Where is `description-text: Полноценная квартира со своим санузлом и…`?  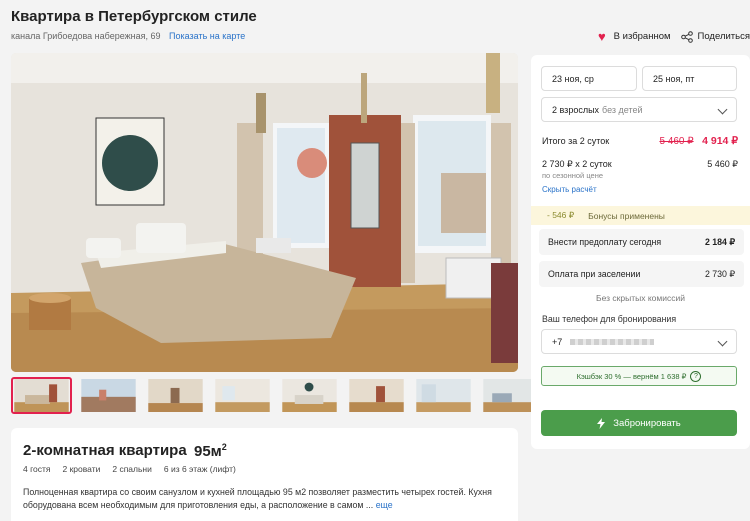
description-text: Полноценная квартира со своим санузлом и… is located at coordinates (257, 498).